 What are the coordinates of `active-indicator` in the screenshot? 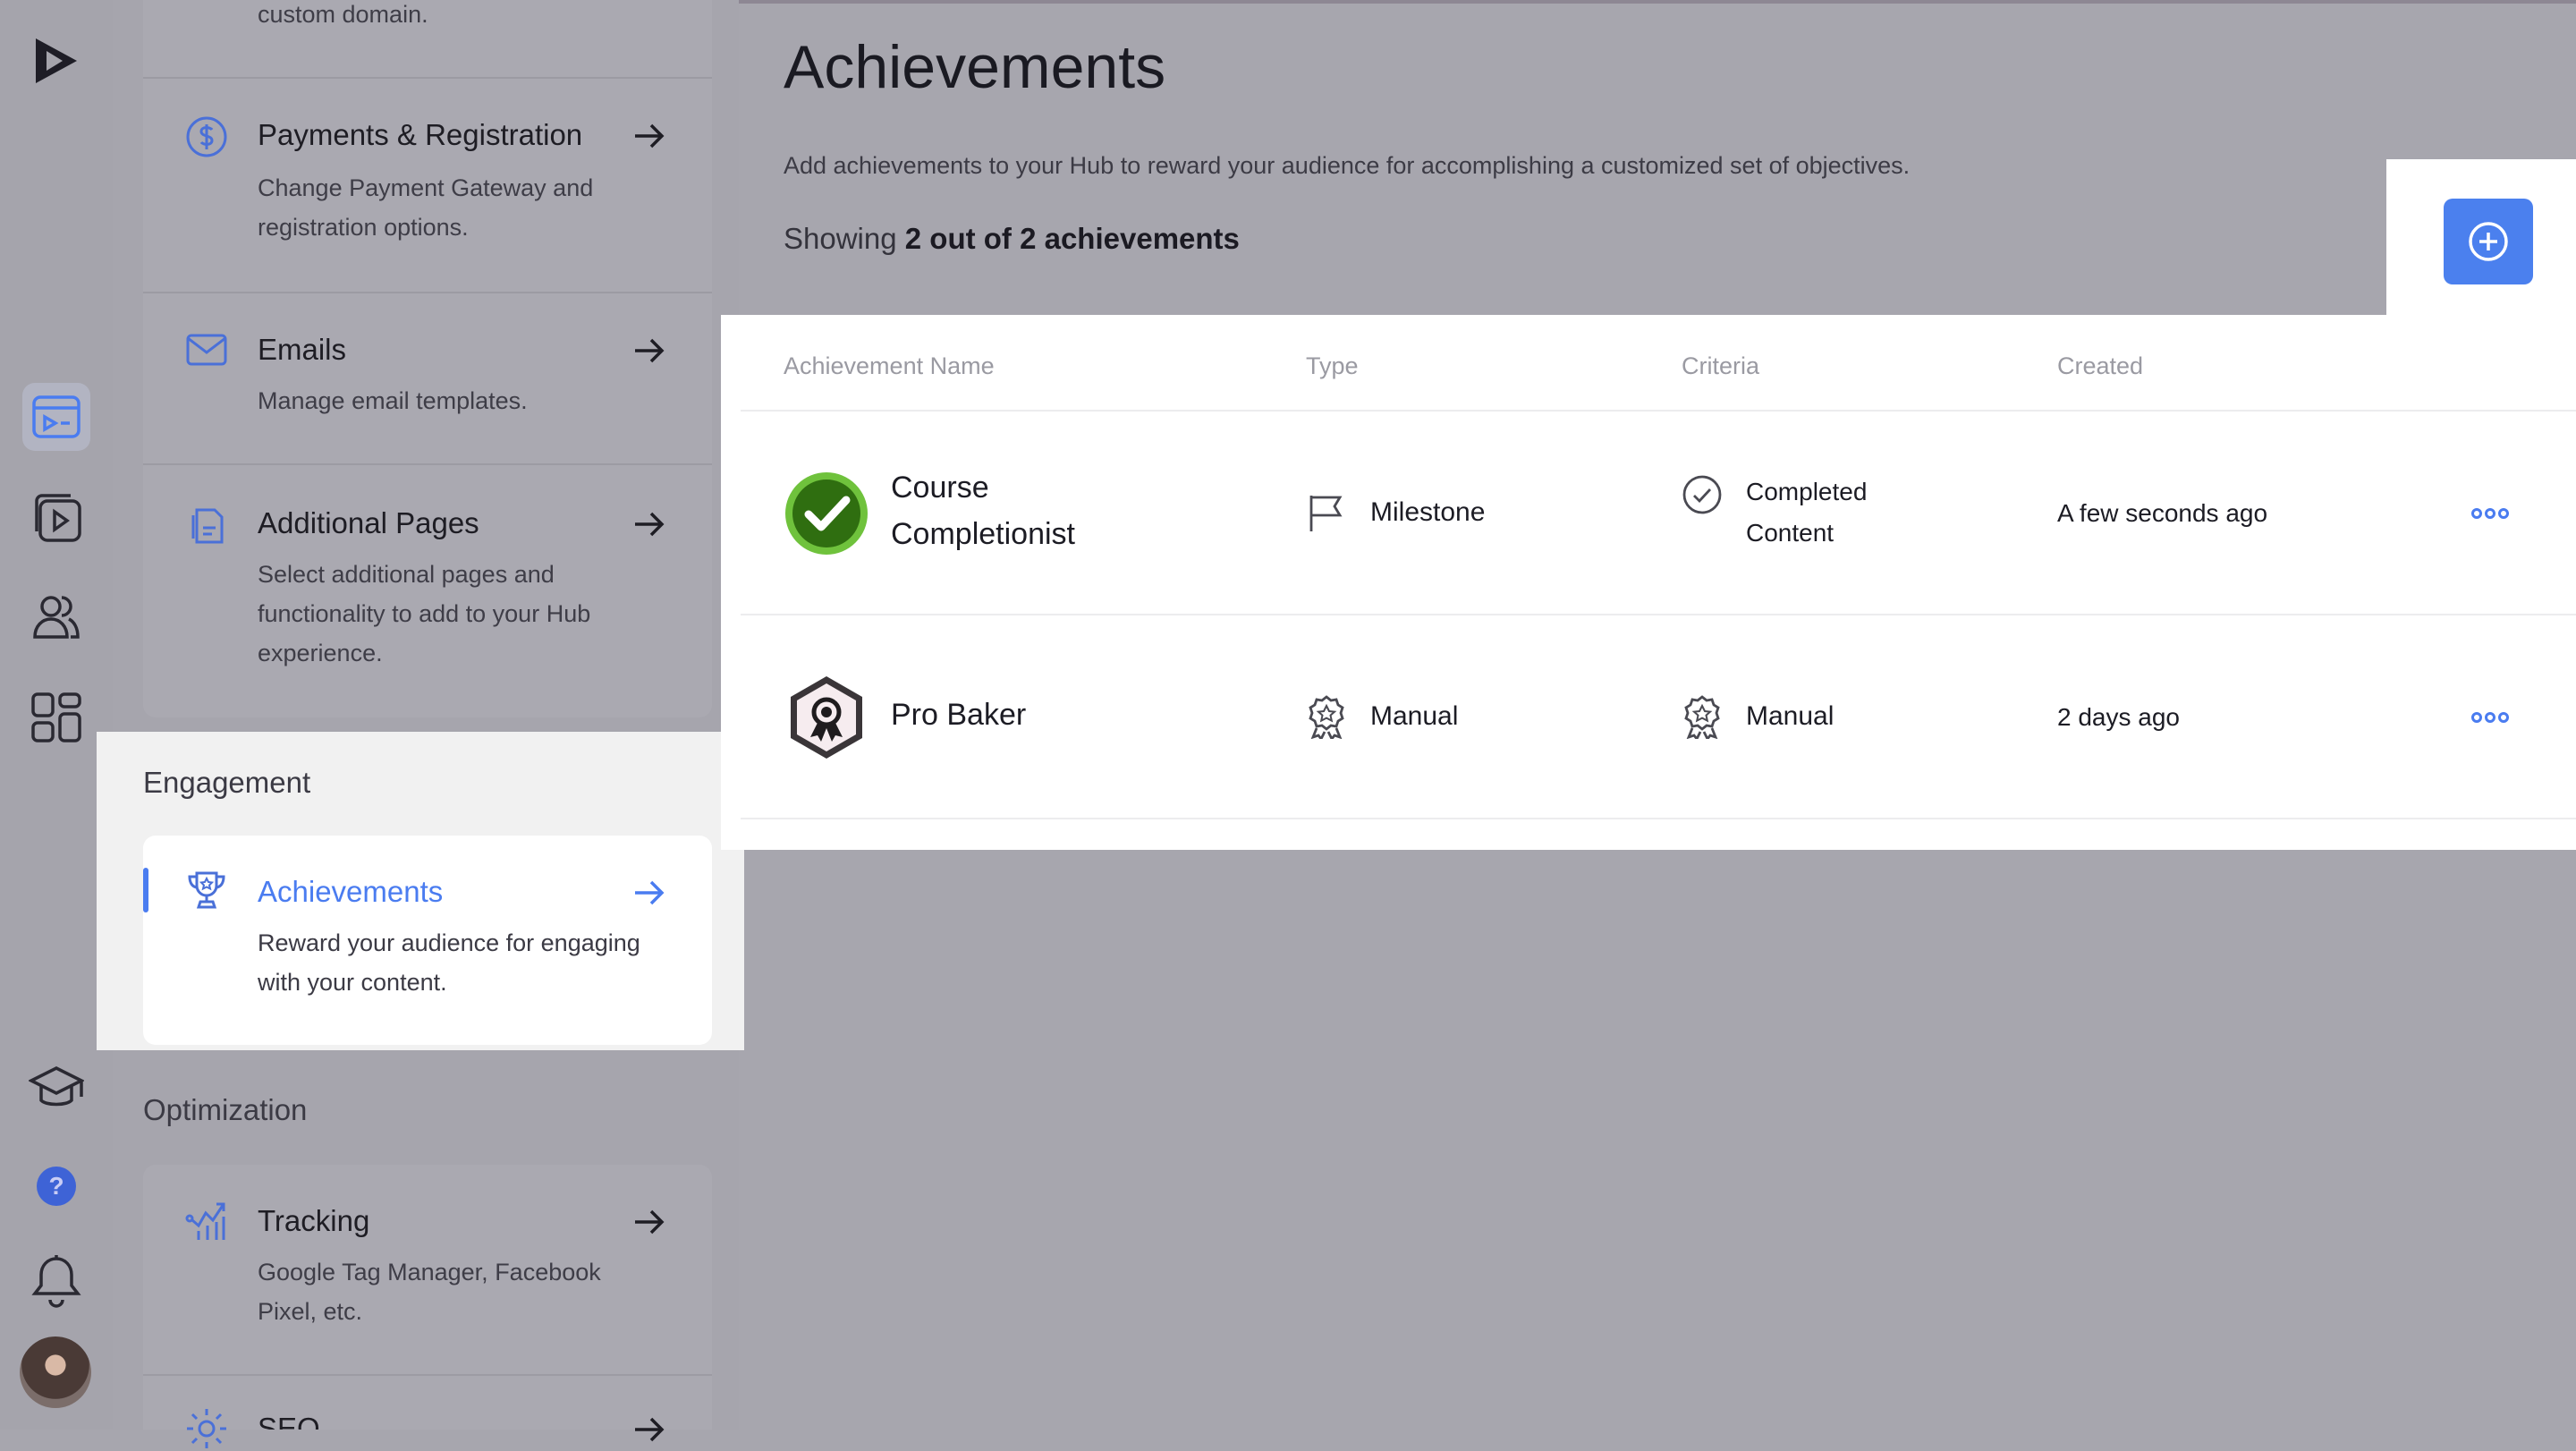 It's located at (145, 890).